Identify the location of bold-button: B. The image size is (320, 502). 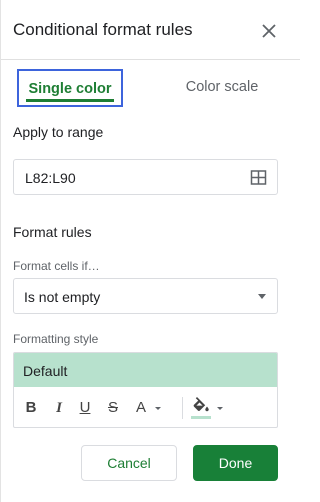
(31, 408).